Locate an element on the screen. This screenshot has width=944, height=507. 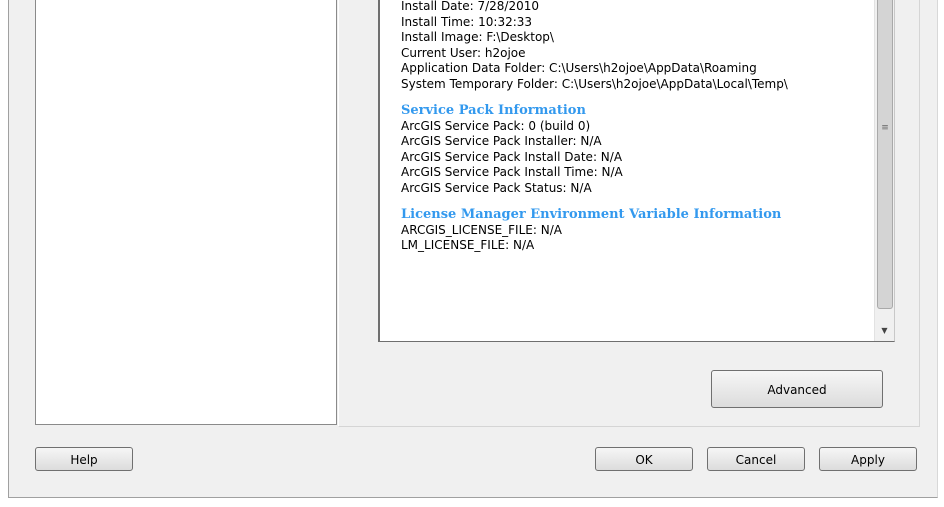
install-info-line: Install Date: 7/28/2010 is located at coordinates (470, 6).